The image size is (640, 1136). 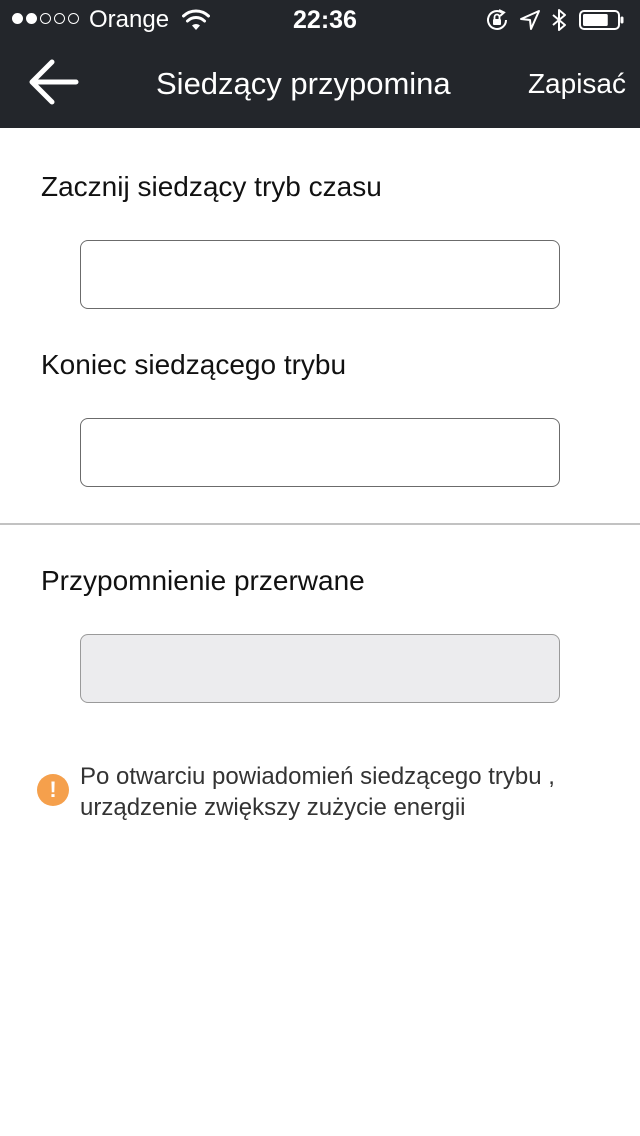 What do you see at coordinates (497, 19) in the screenshot?
I see `rotation-lock-icon` at bounding box center [497, 19].